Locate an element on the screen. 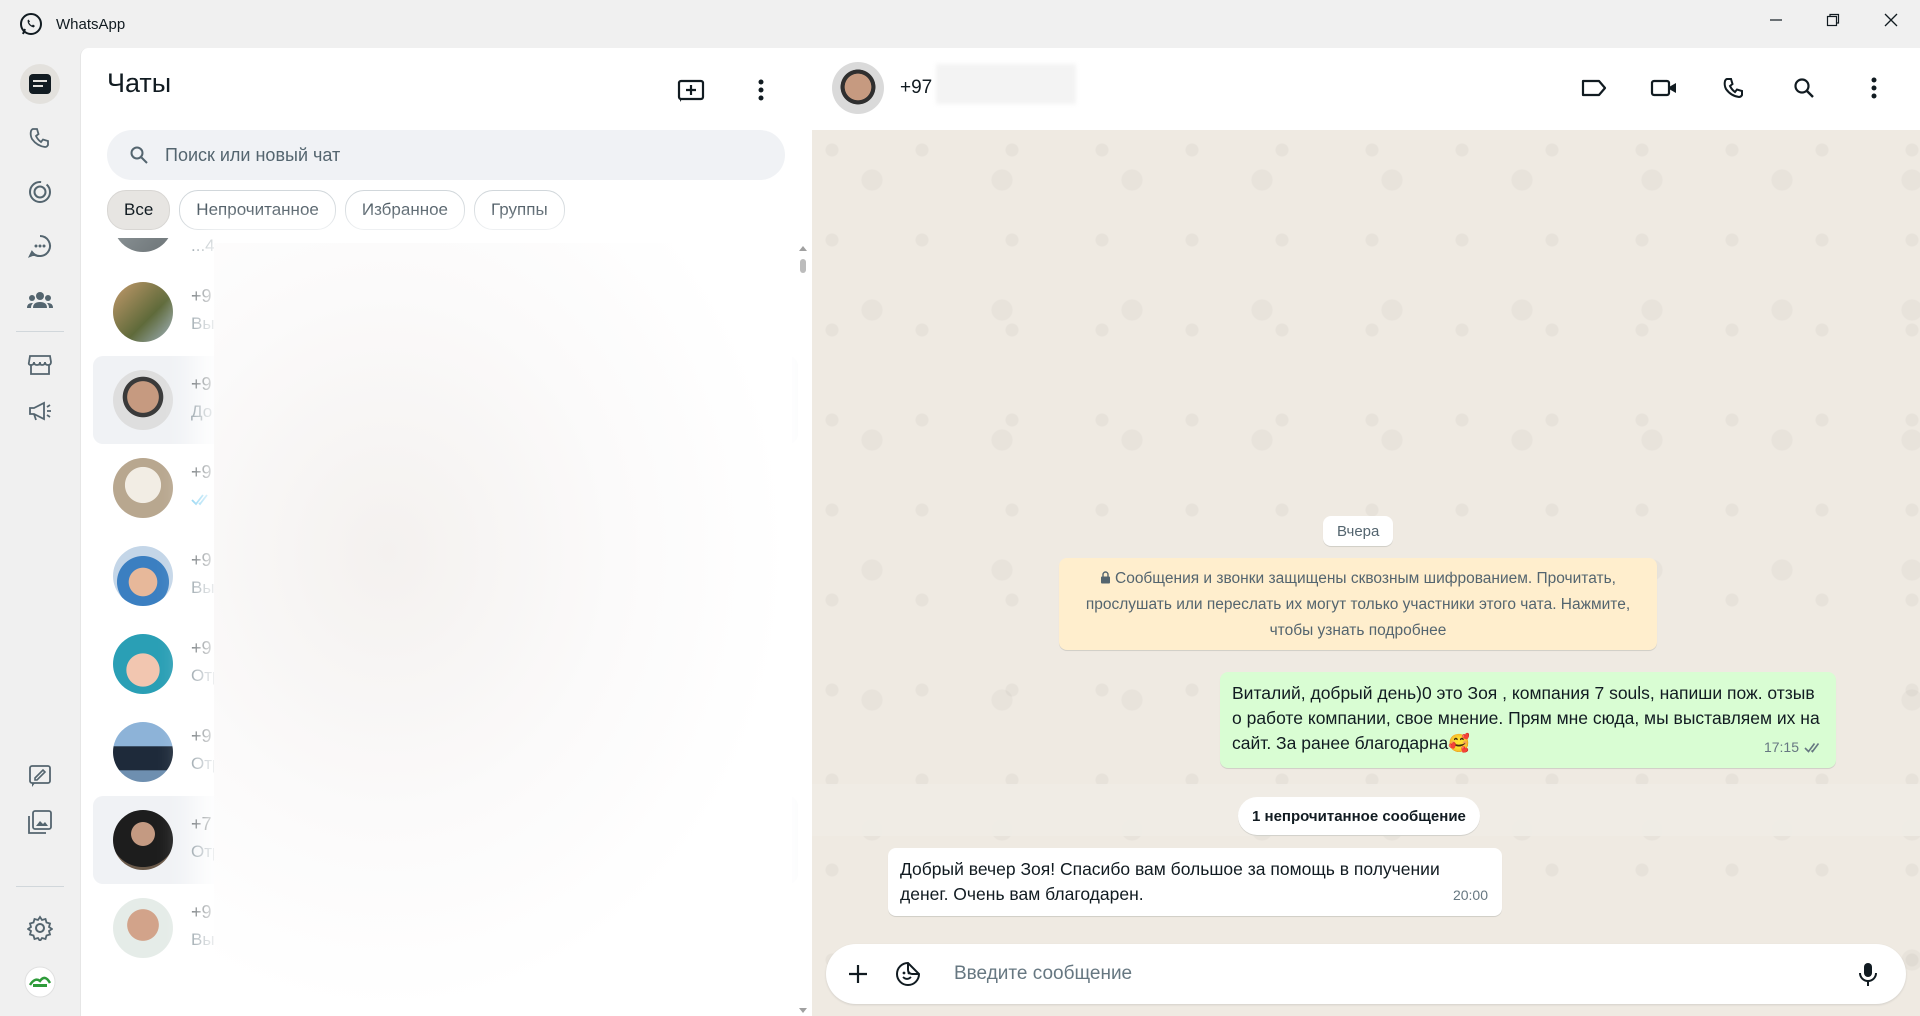 The image size is (1920, 1016). media-gallery-icon is located at coordinates (40, 822).